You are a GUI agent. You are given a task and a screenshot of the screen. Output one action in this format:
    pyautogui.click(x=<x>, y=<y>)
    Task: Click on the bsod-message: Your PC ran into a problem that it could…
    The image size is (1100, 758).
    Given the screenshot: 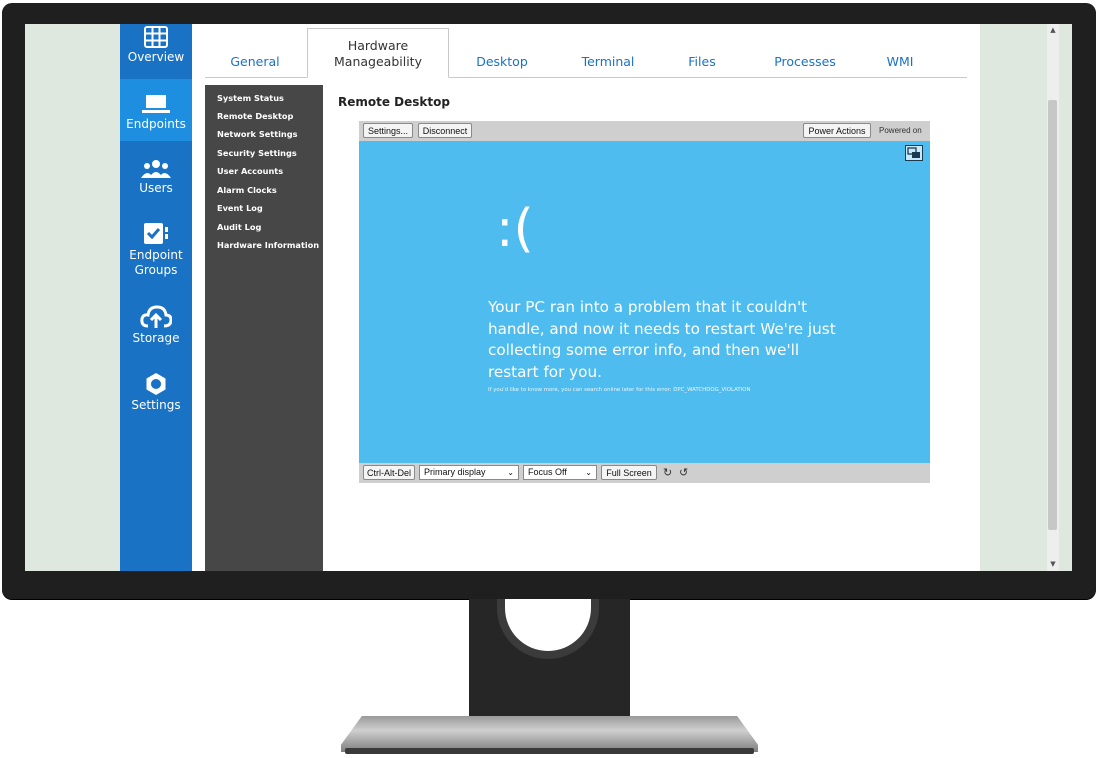 What is the action you would take?
    pyautogui.click(x=662, y=339)
    